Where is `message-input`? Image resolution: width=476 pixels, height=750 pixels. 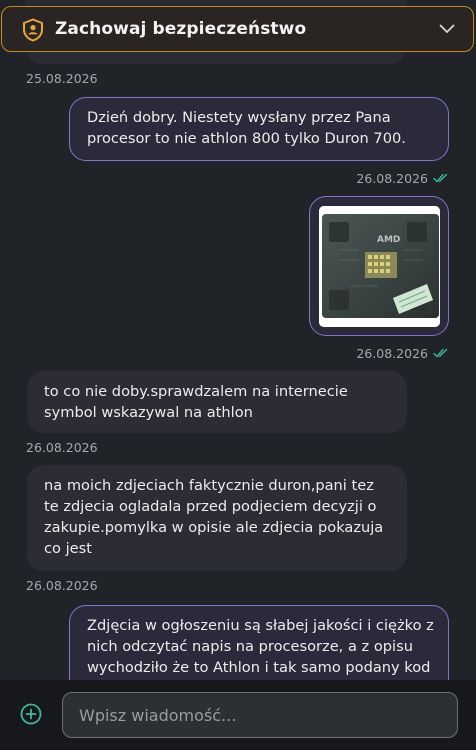
message-input is located at coordinates (260, 715).